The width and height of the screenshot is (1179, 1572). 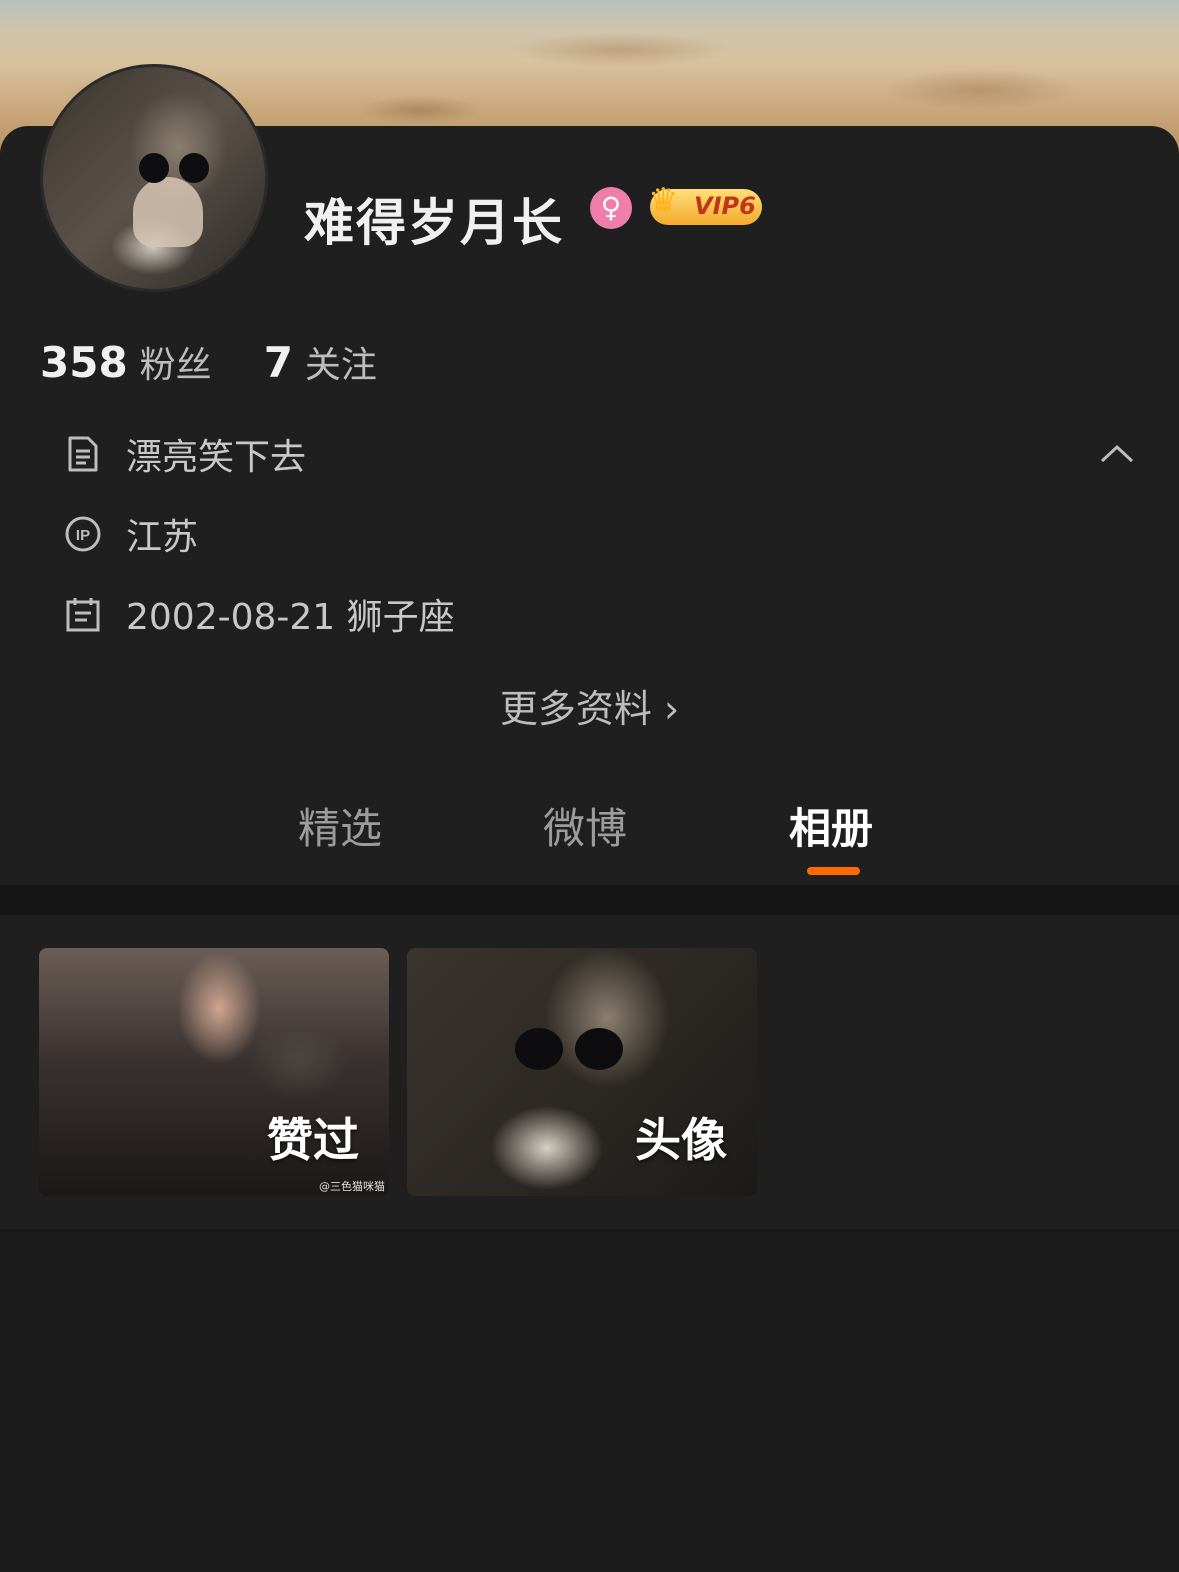 What do you see at coordinates (599, 1049) in the screenshot?
I see `thumb-glass-right` at bounding box center [599, 1049].